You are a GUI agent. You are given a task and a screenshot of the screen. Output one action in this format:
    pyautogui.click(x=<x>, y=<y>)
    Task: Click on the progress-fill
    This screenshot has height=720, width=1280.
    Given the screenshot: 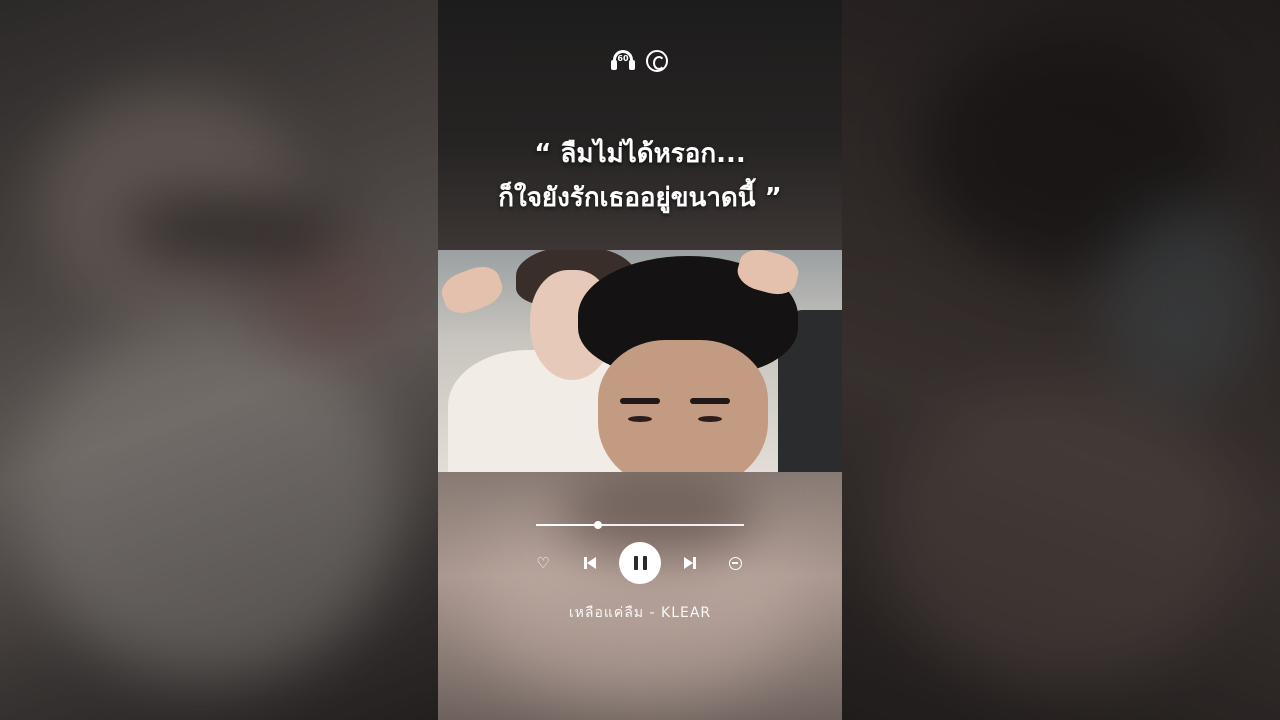 What is the action you would take?
    pyautogui.click(x=567, y=525)
    